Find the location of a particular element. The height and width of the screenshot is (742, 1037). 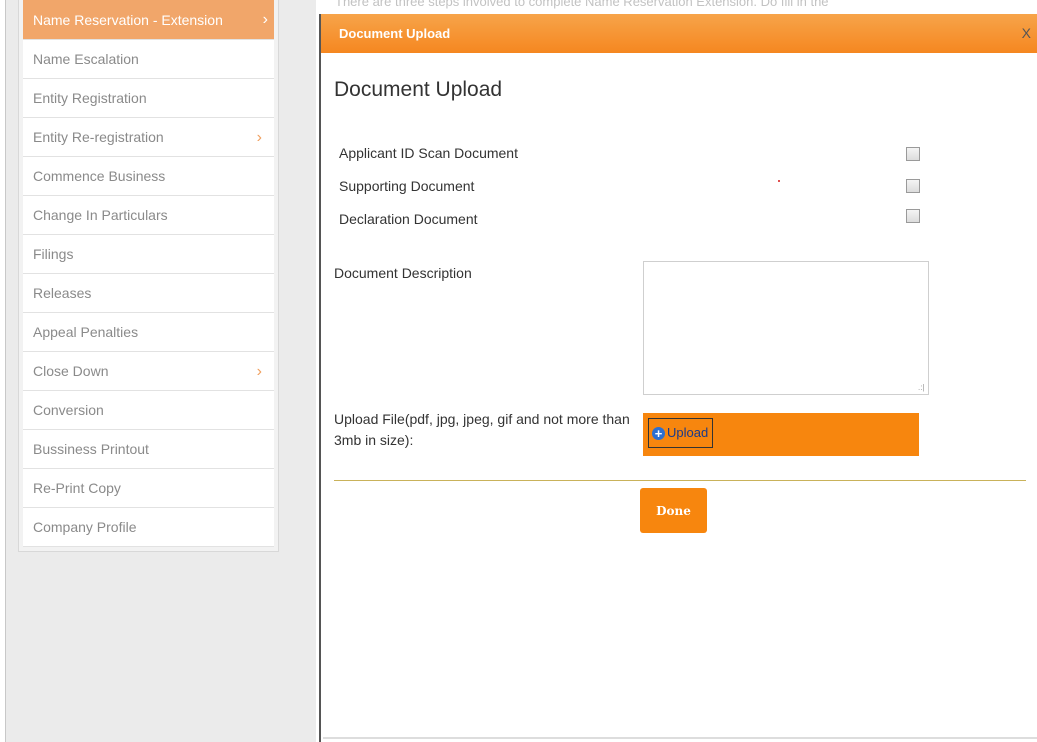

document-label-supporting: Supporting Document is located at coordinates (407, 186).